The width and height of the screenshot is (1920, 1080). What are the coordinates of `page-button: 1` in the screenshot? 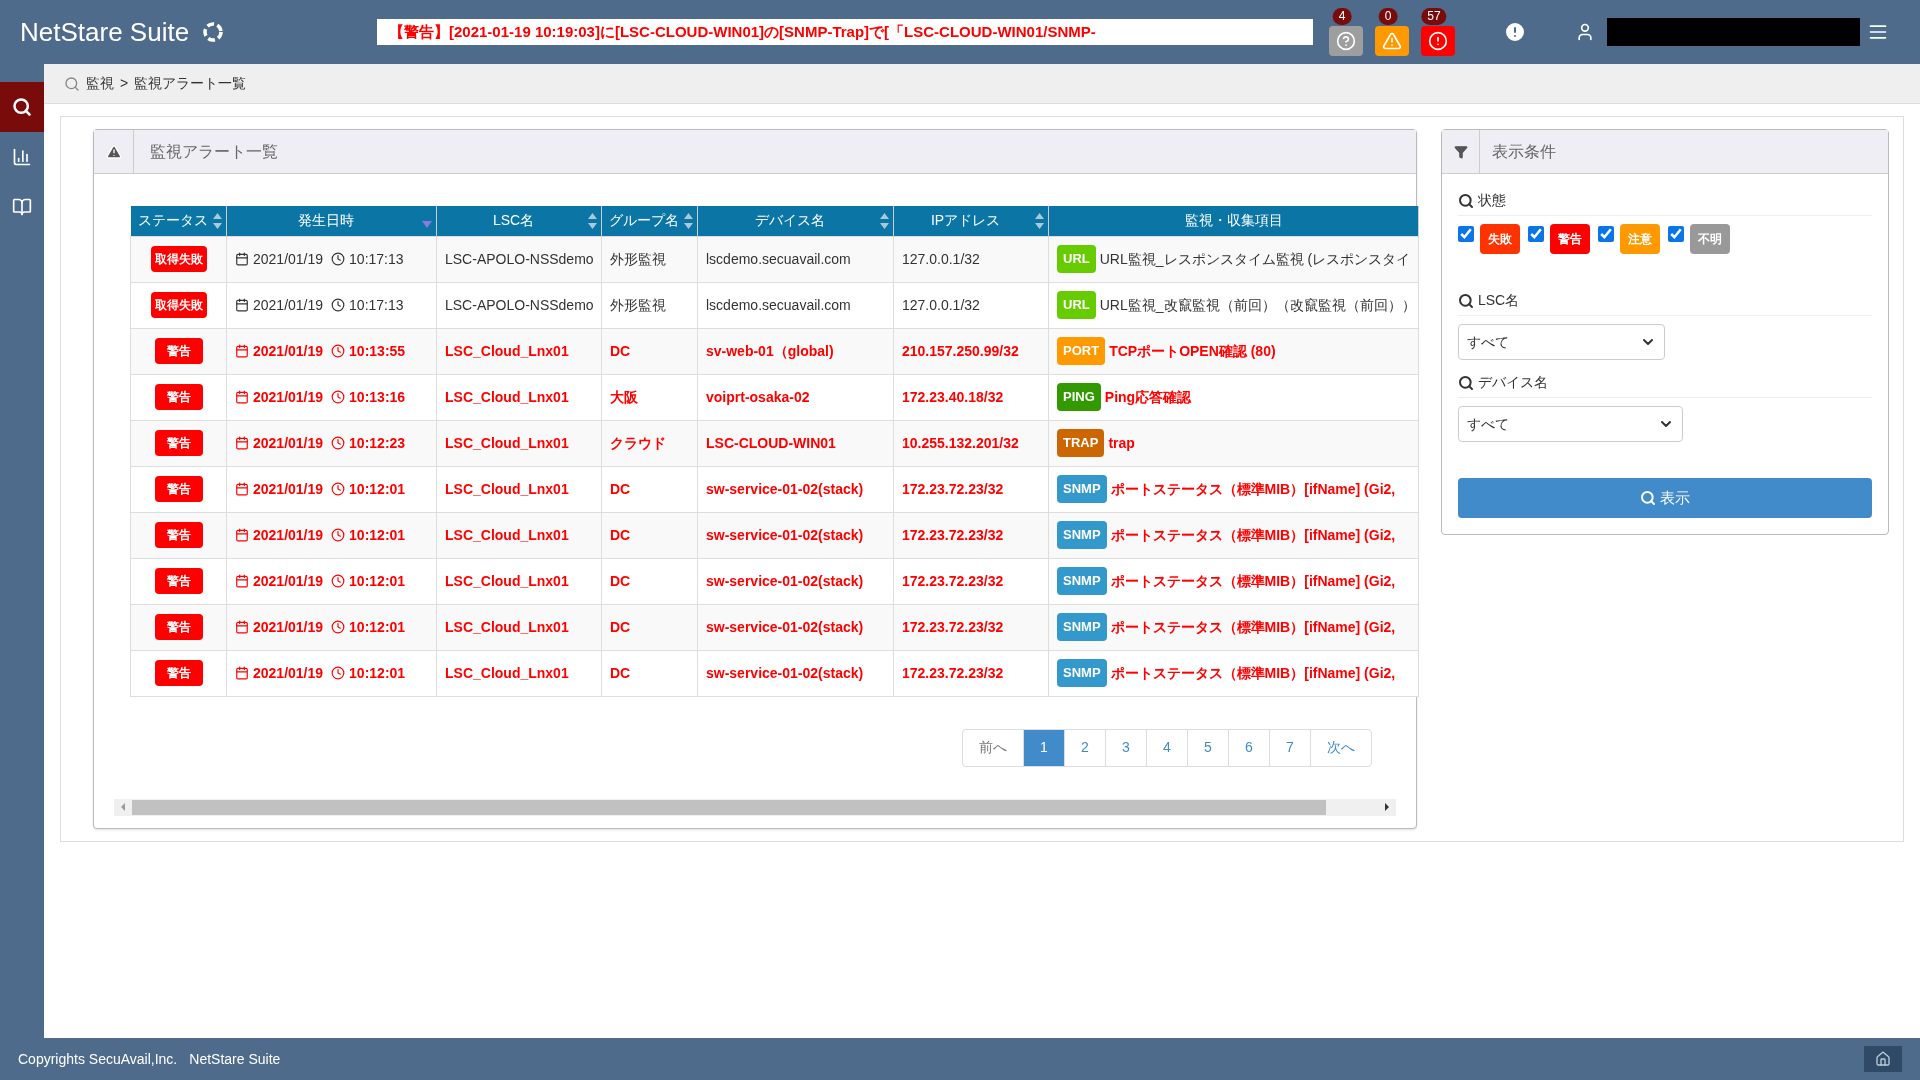 It's located at (1044, 747).